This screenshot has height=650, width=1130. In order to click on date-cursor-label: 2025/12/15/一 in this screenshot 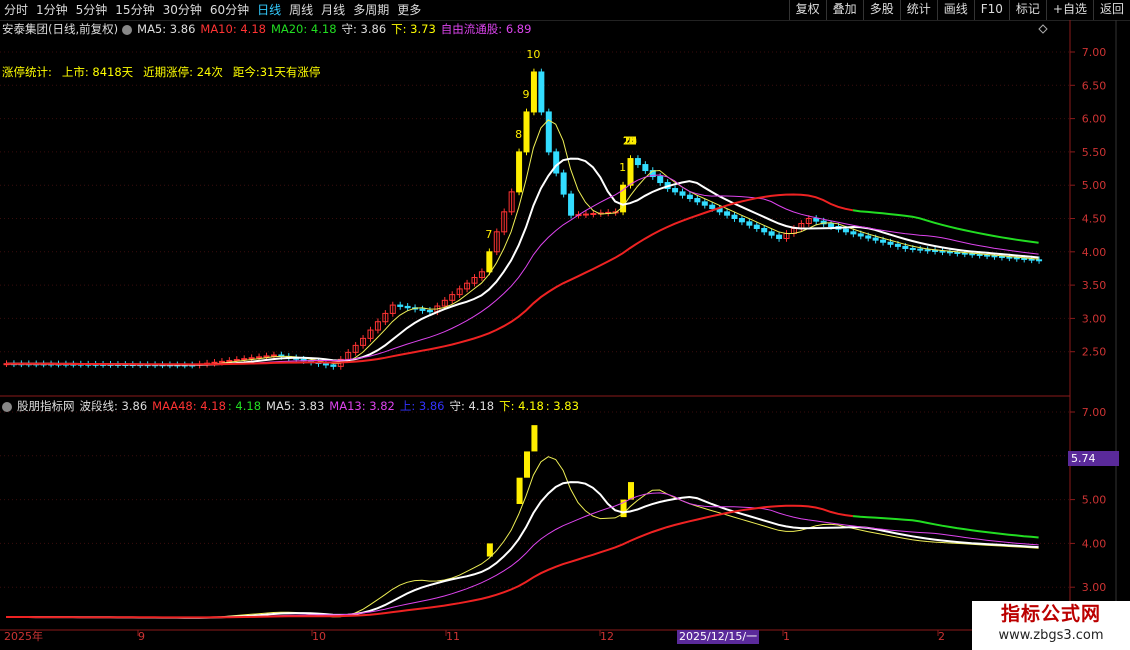, I will do `click(718, 637)`.